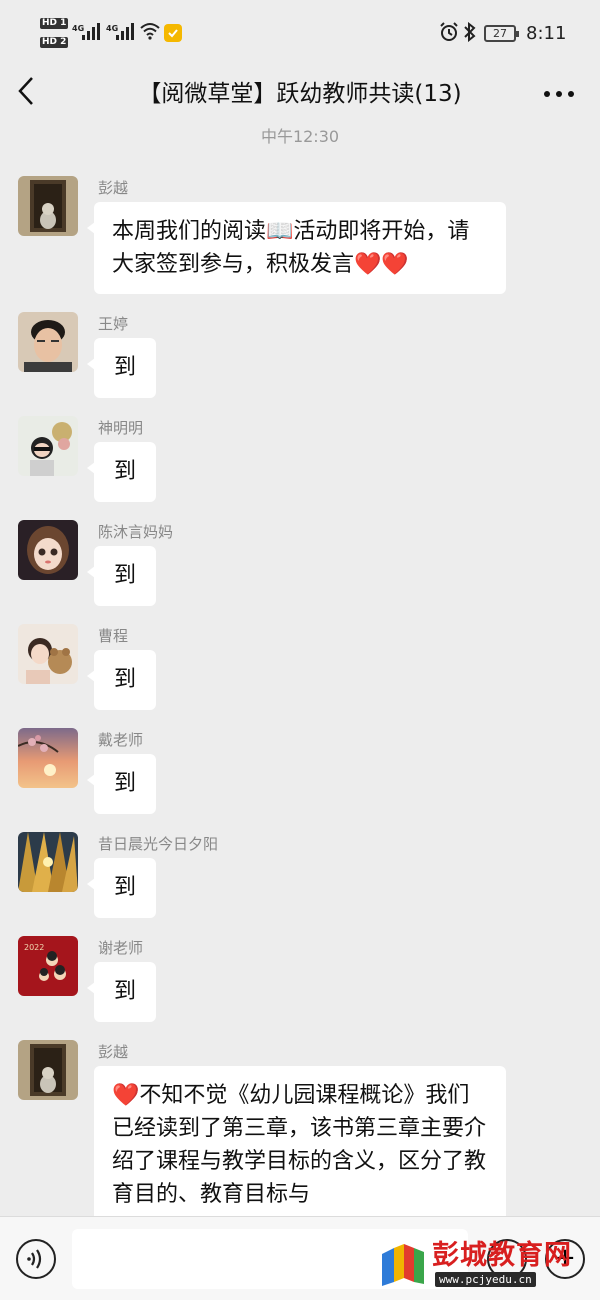 The height and width of the screenshot is (1300, 600). I want to click on site-watermark: 彭城教育网 www.pcjyedu.cn, so click(485, 1266).